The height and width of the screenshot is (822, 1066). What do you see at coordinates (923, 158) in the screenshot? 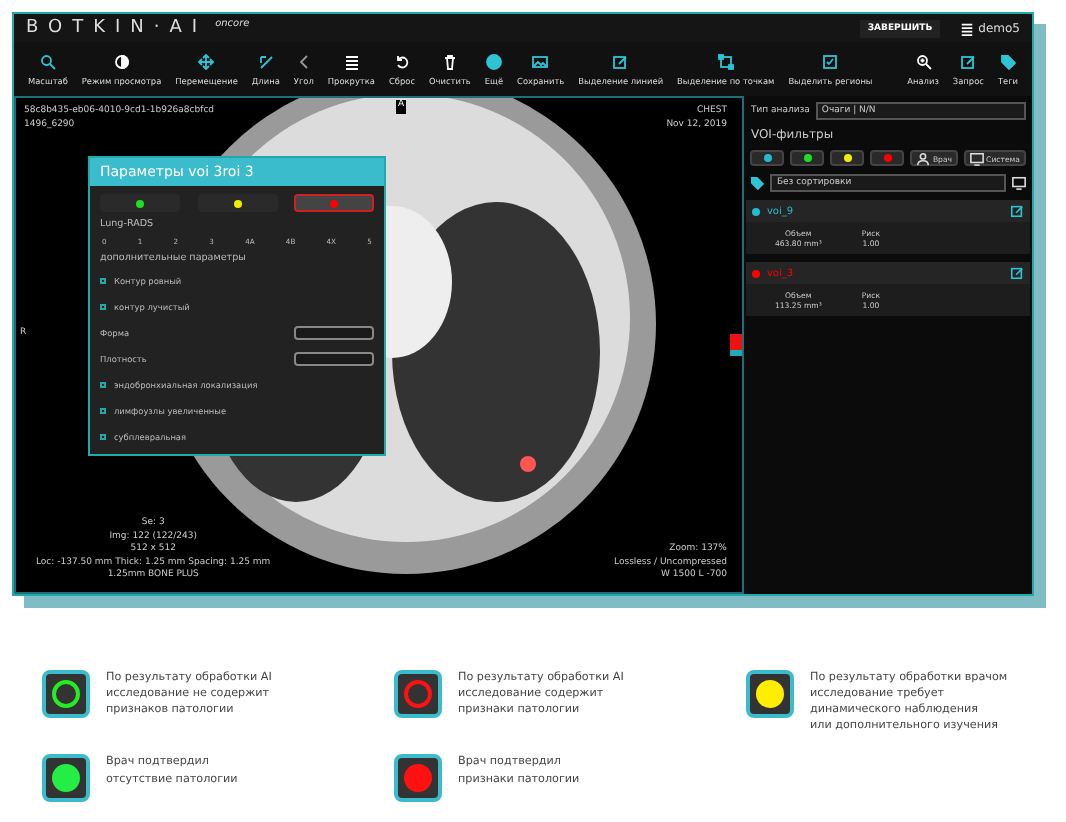
I see `person-icon` at bounding box center [923, 158].